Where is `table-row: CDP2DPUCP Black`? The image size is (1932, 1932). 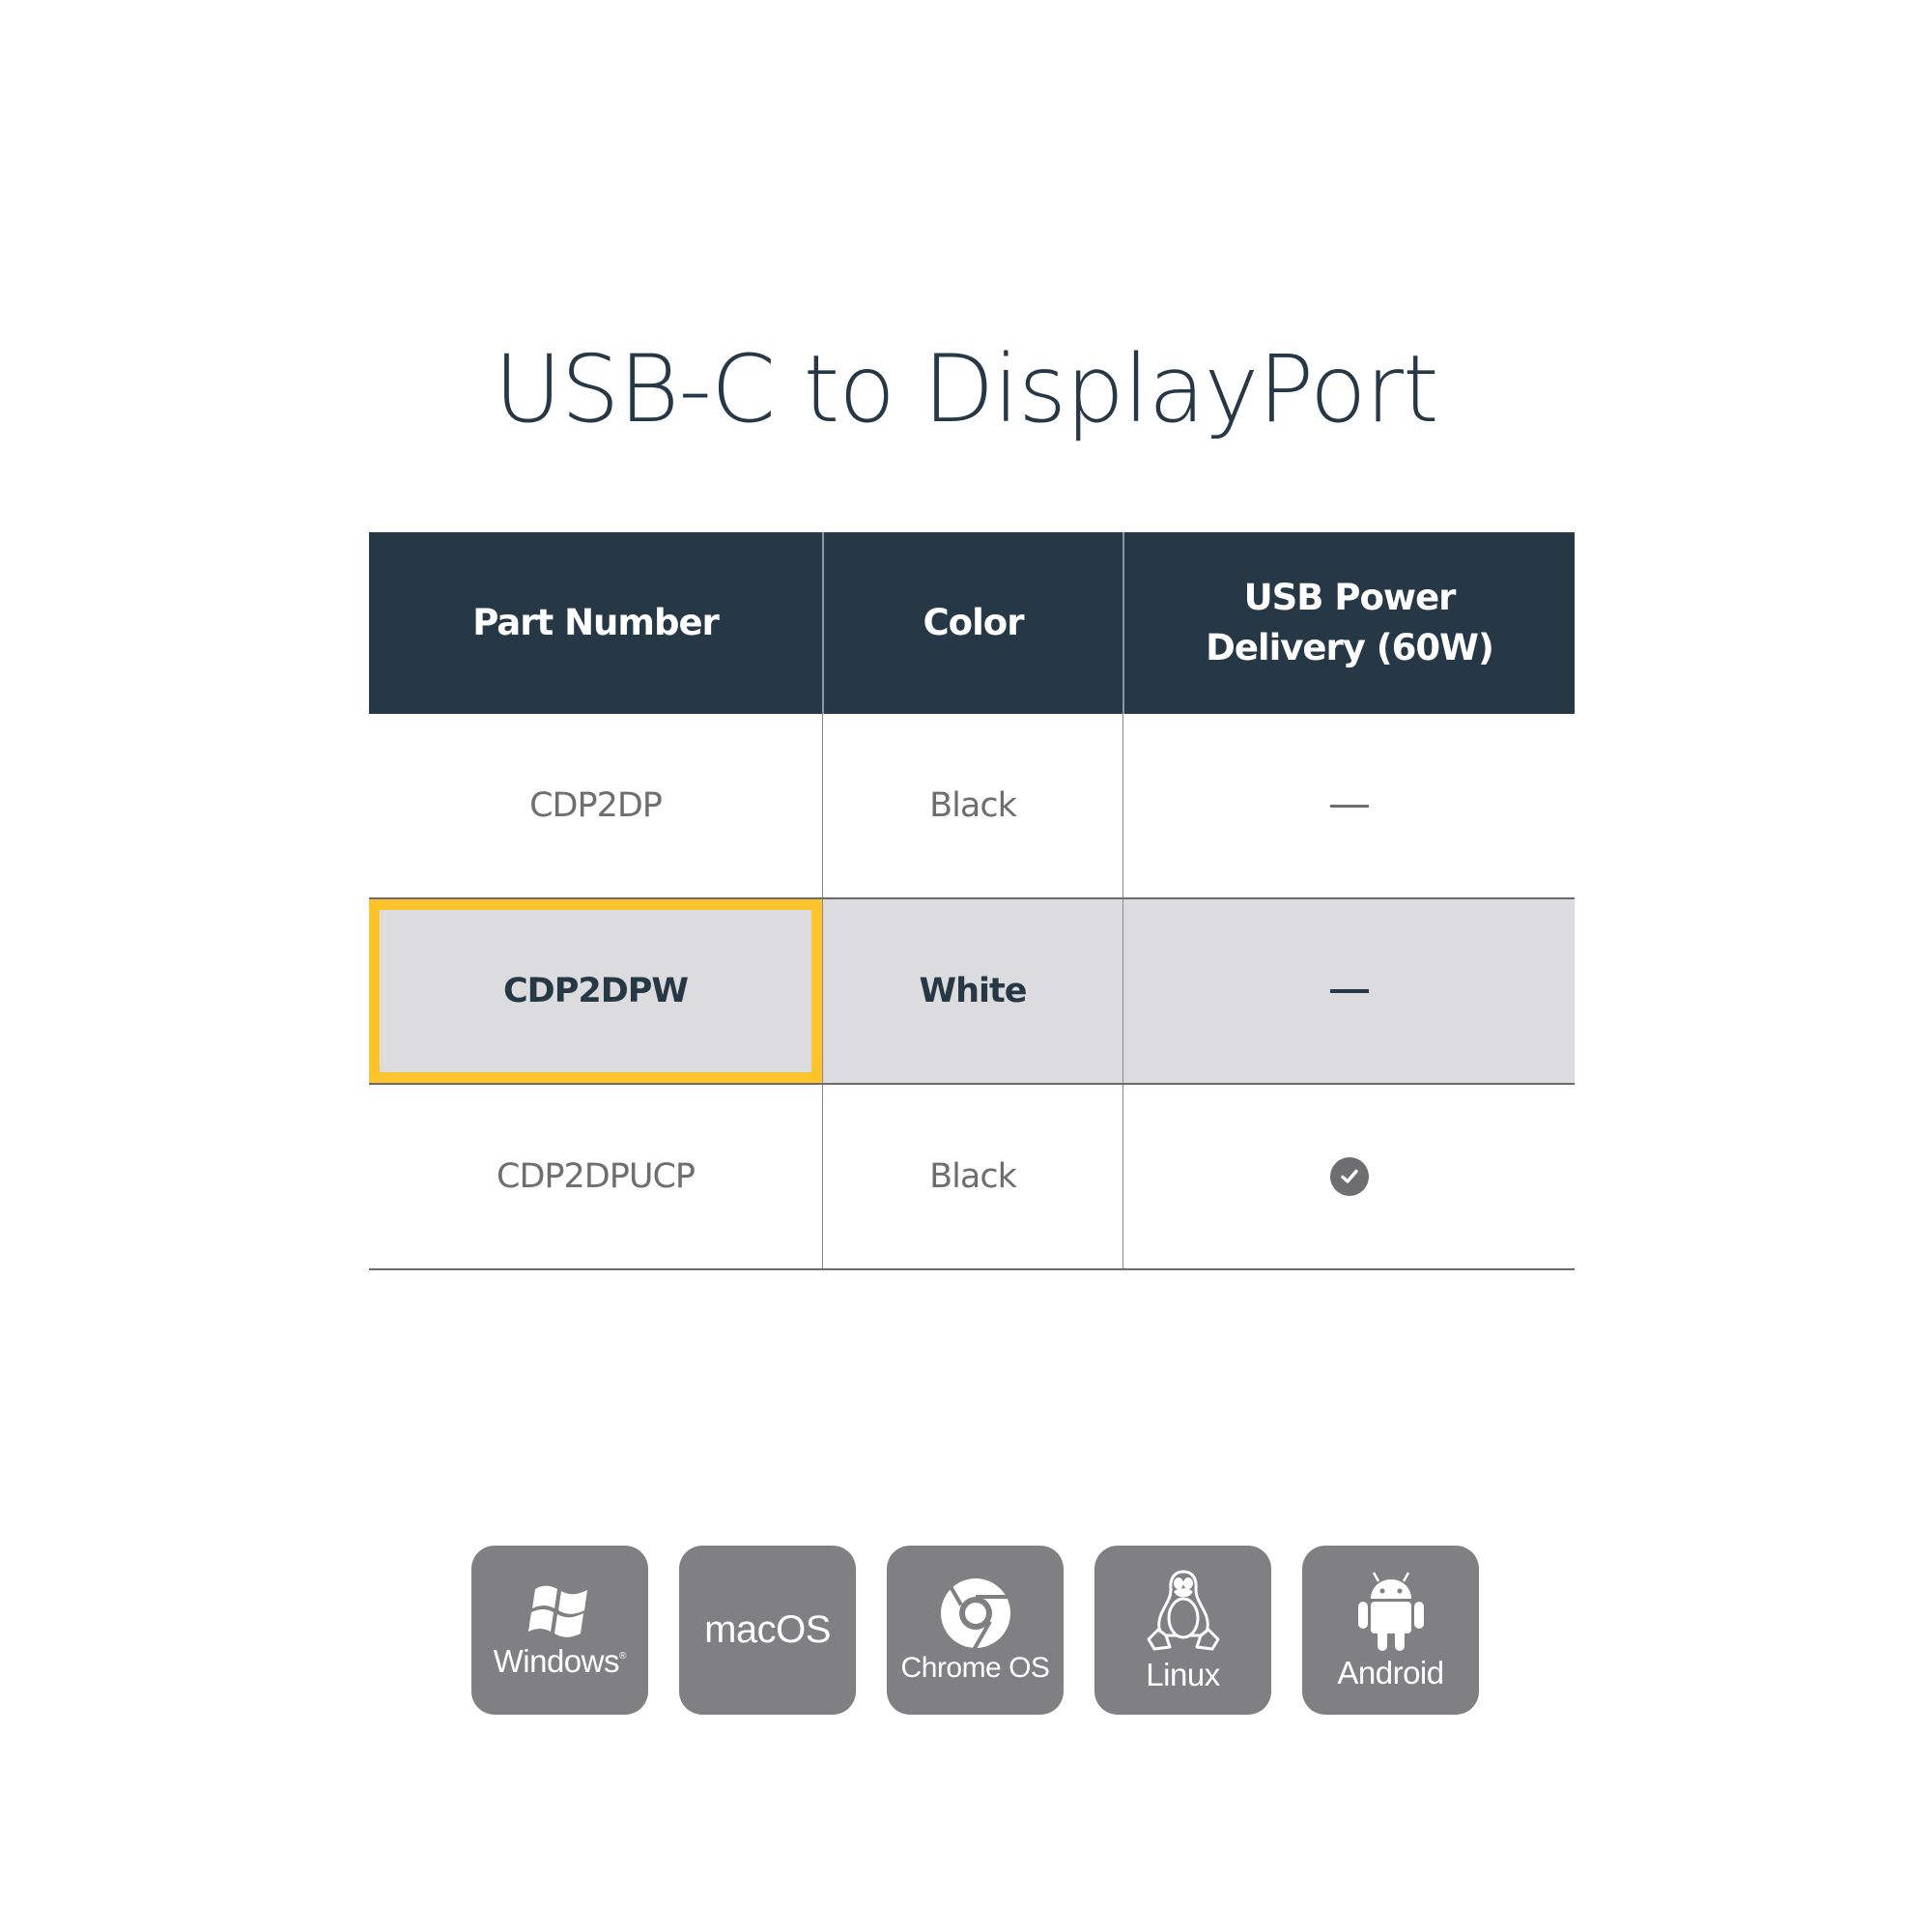 table-row: CDP2DPUCP Black is located at coordinates (972, 1177).